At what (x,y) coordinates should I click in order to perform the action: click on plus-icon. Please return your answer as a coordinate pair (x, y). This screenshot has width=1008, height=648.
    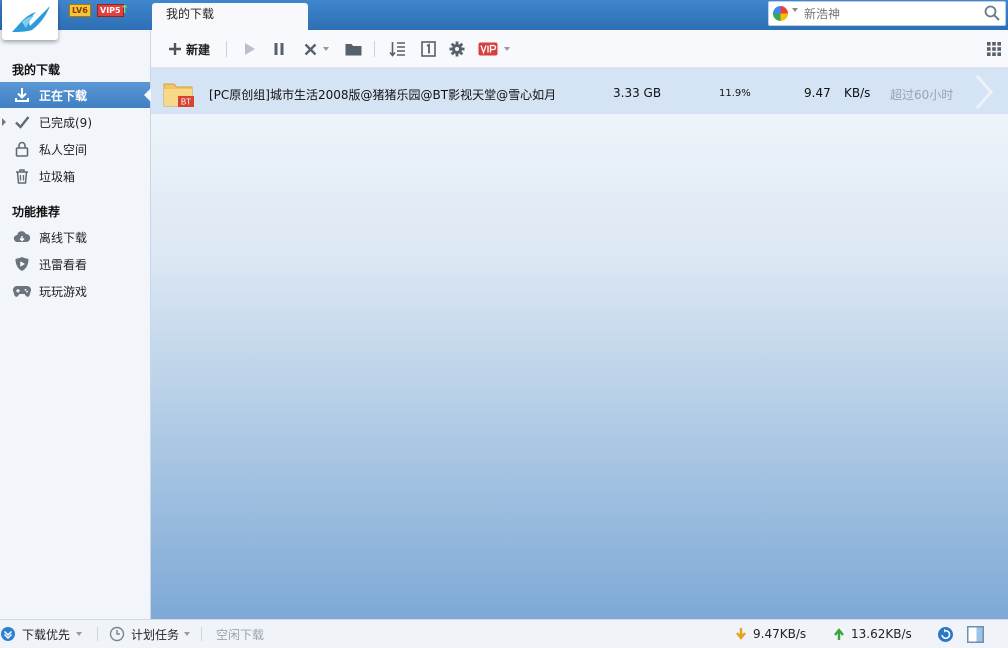
    Looking at the image, I should click on (174, 49).